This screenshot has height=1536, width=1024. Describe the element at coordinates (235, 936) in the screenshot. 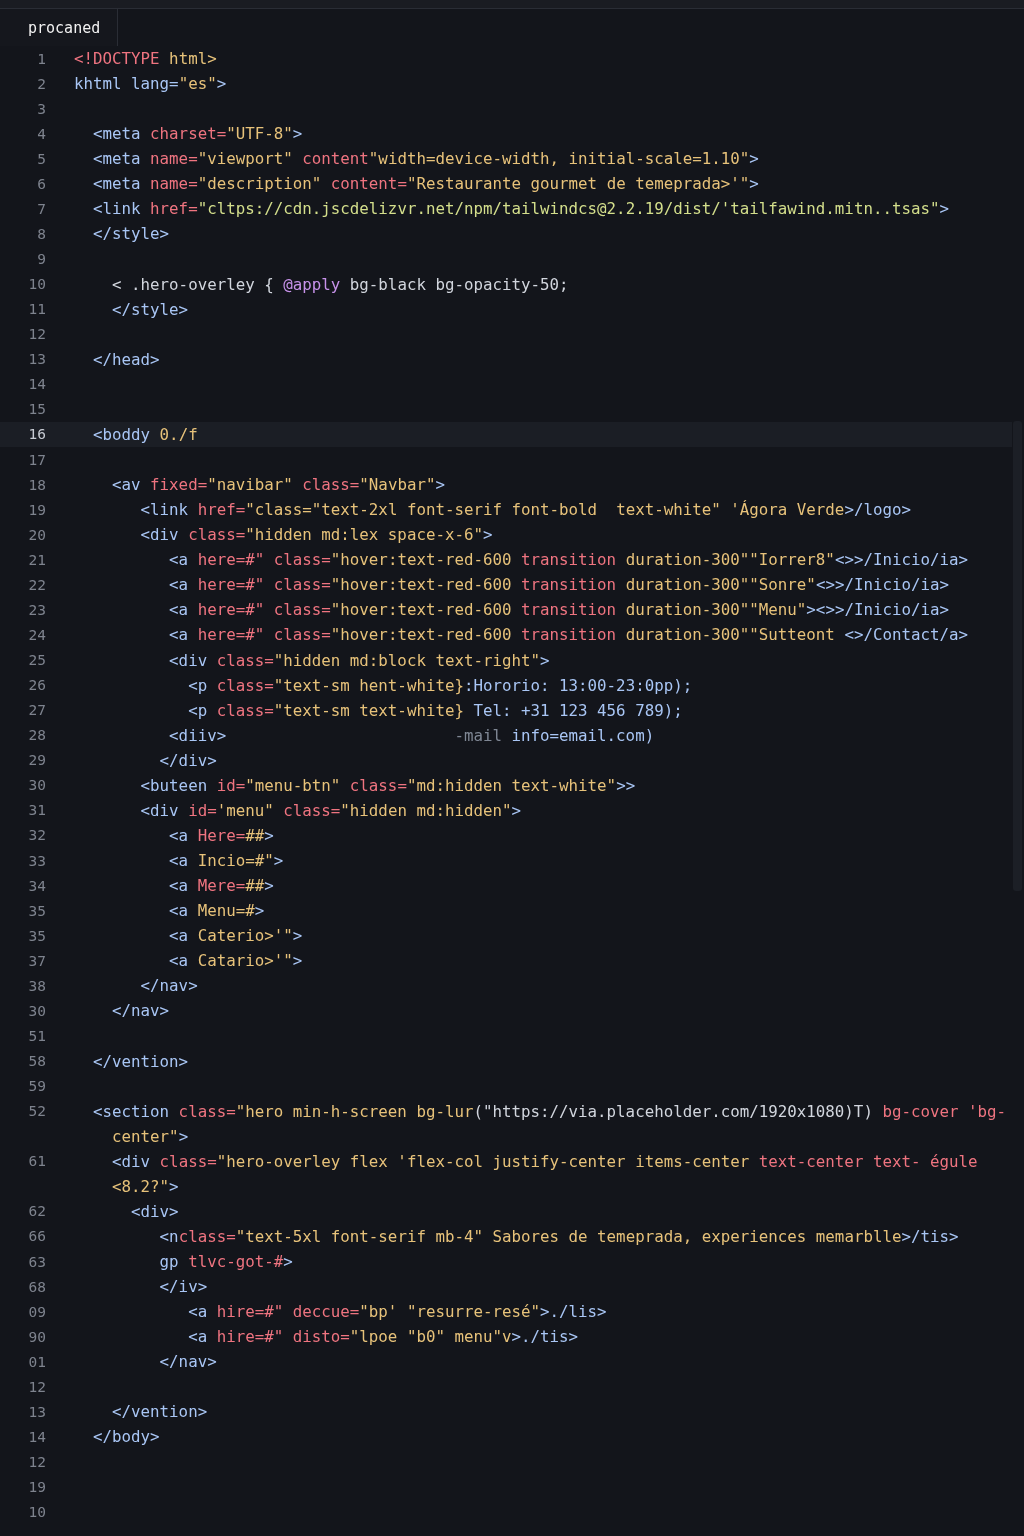

I see `code-line: <a Caterio>'">` at that location.